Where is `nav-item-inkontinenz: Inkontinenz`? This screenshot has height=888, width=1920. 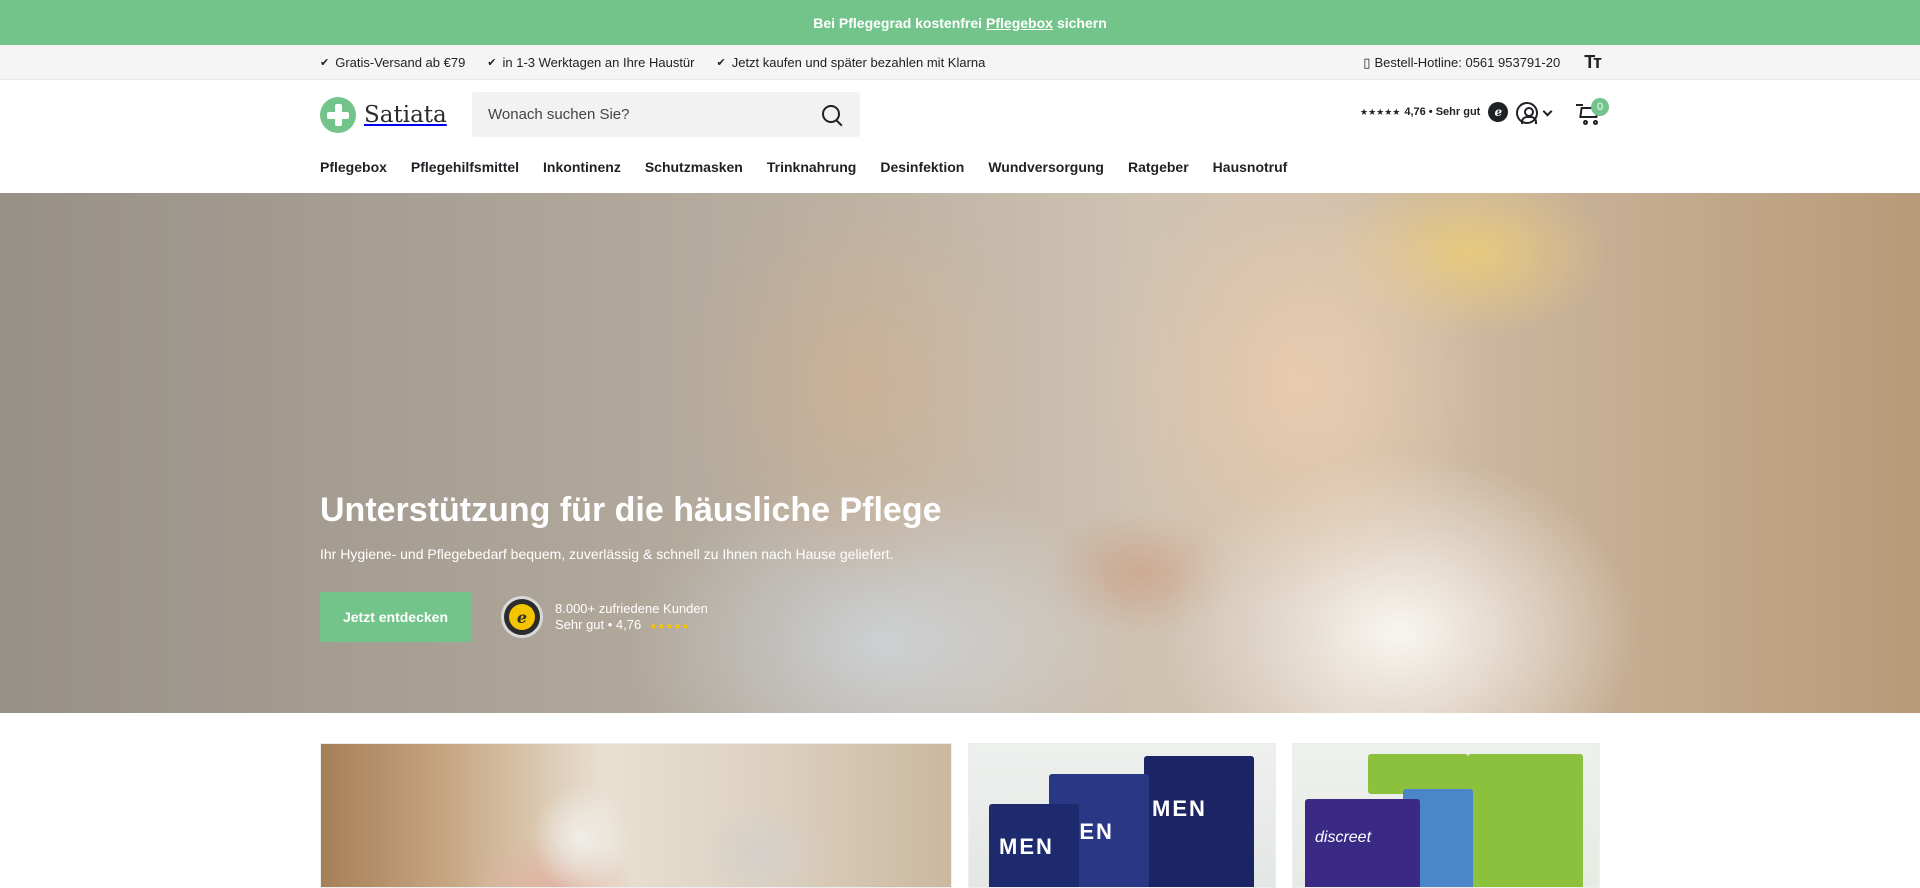 nav-item-inkontinenz: Inkontinenz is located at coordinates (582, 167).